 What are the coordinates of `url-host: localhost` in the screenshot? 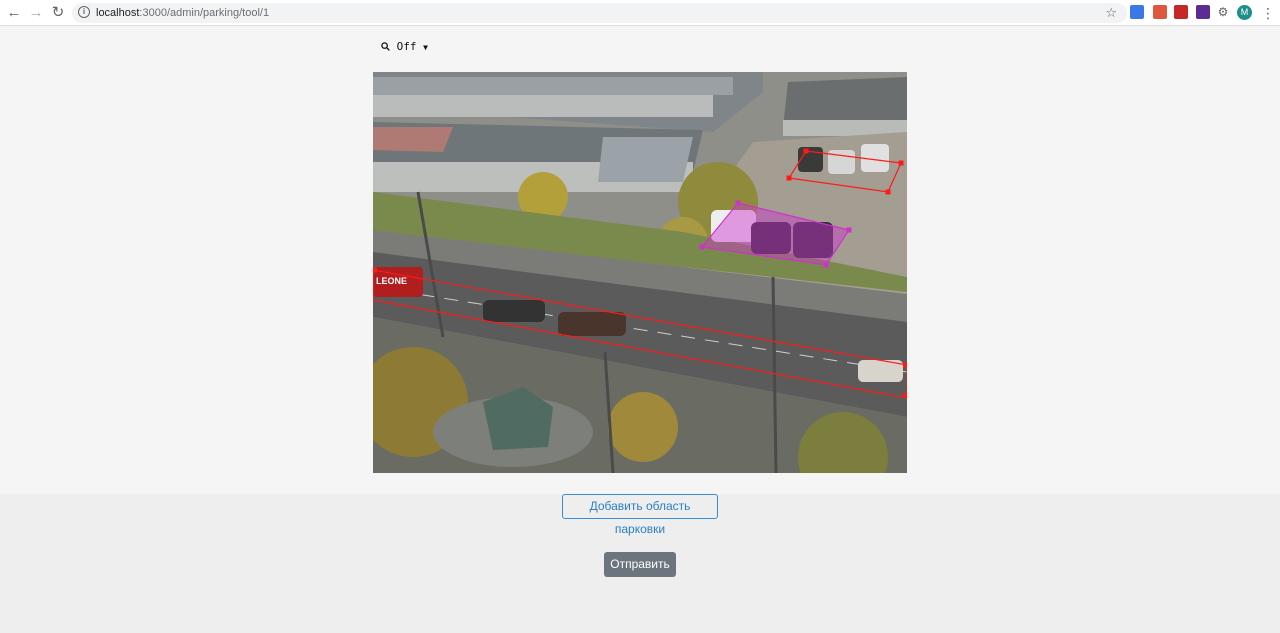 It's located at (118, 13).